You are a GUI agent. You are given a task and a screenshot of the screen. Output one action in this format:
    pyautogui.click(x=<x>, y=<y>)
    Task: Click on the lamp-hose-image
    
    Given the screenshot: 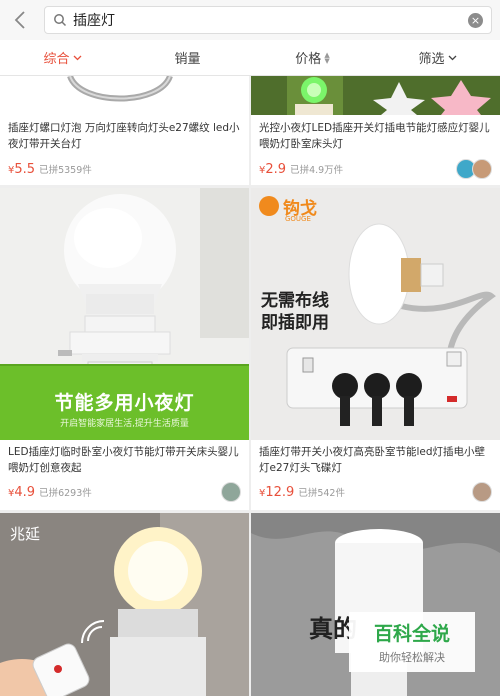 What is the action you would take?
    pyautogui.click(x=120, y=89)
    